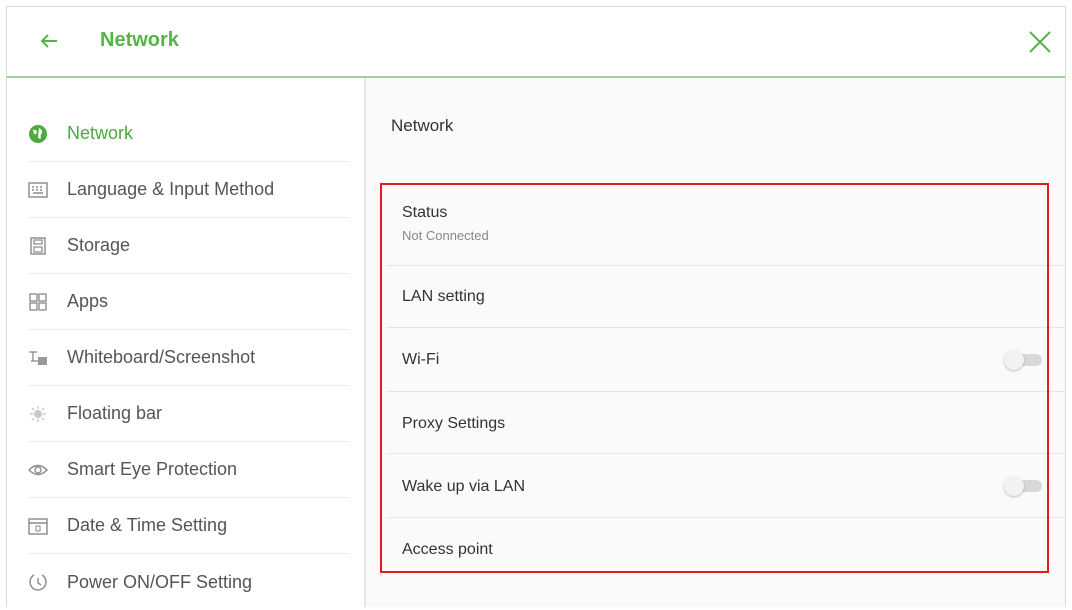  What do you see at coordinates (38, 190) in the screenshot?
I see `keyboard-icon` at bounding box center [38, 190].